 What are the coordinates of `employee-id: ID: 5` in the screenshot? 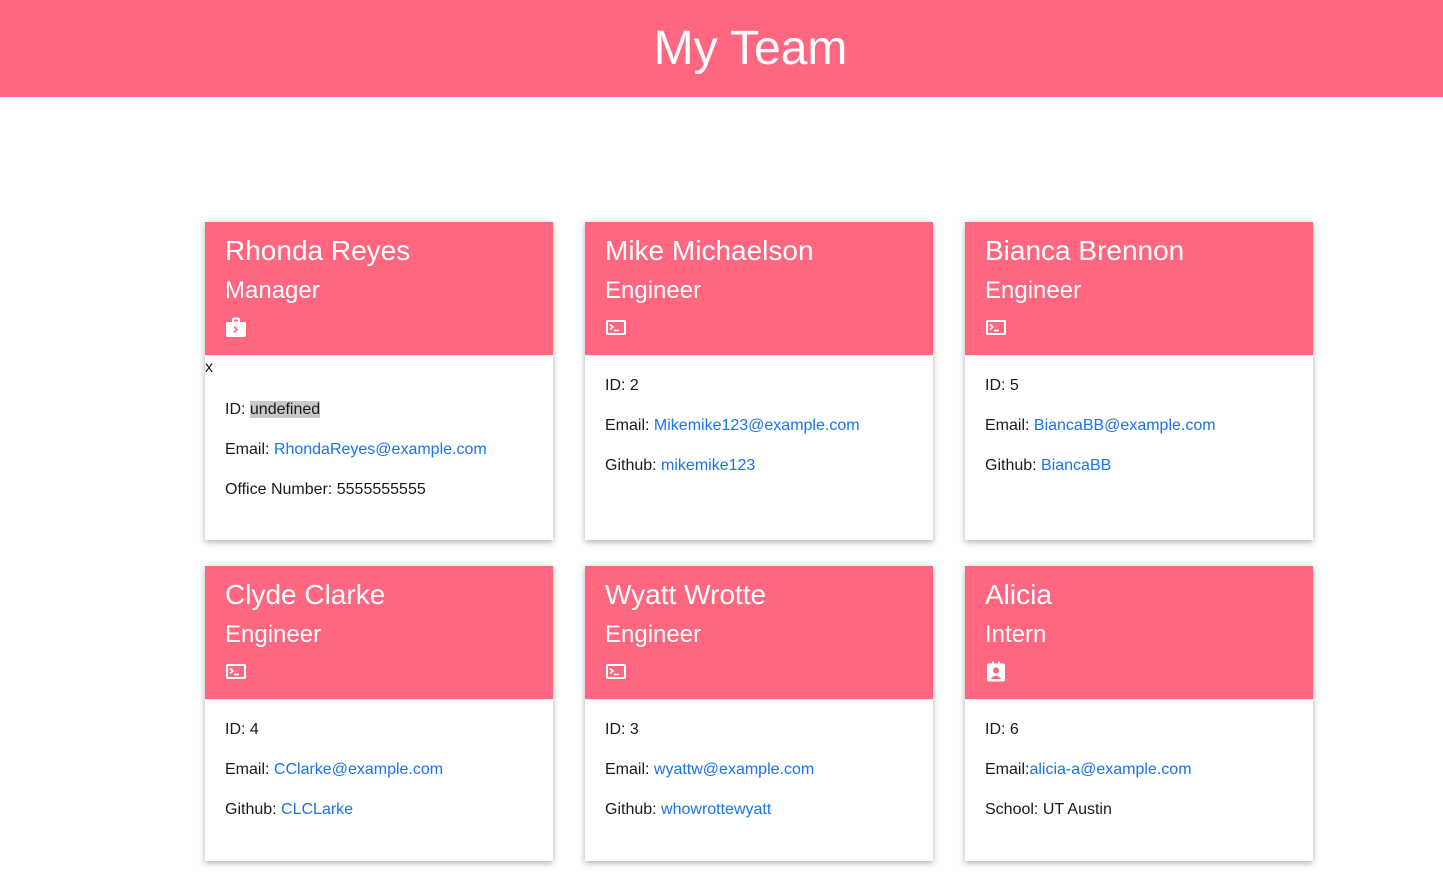 It's located at (1002, 385).